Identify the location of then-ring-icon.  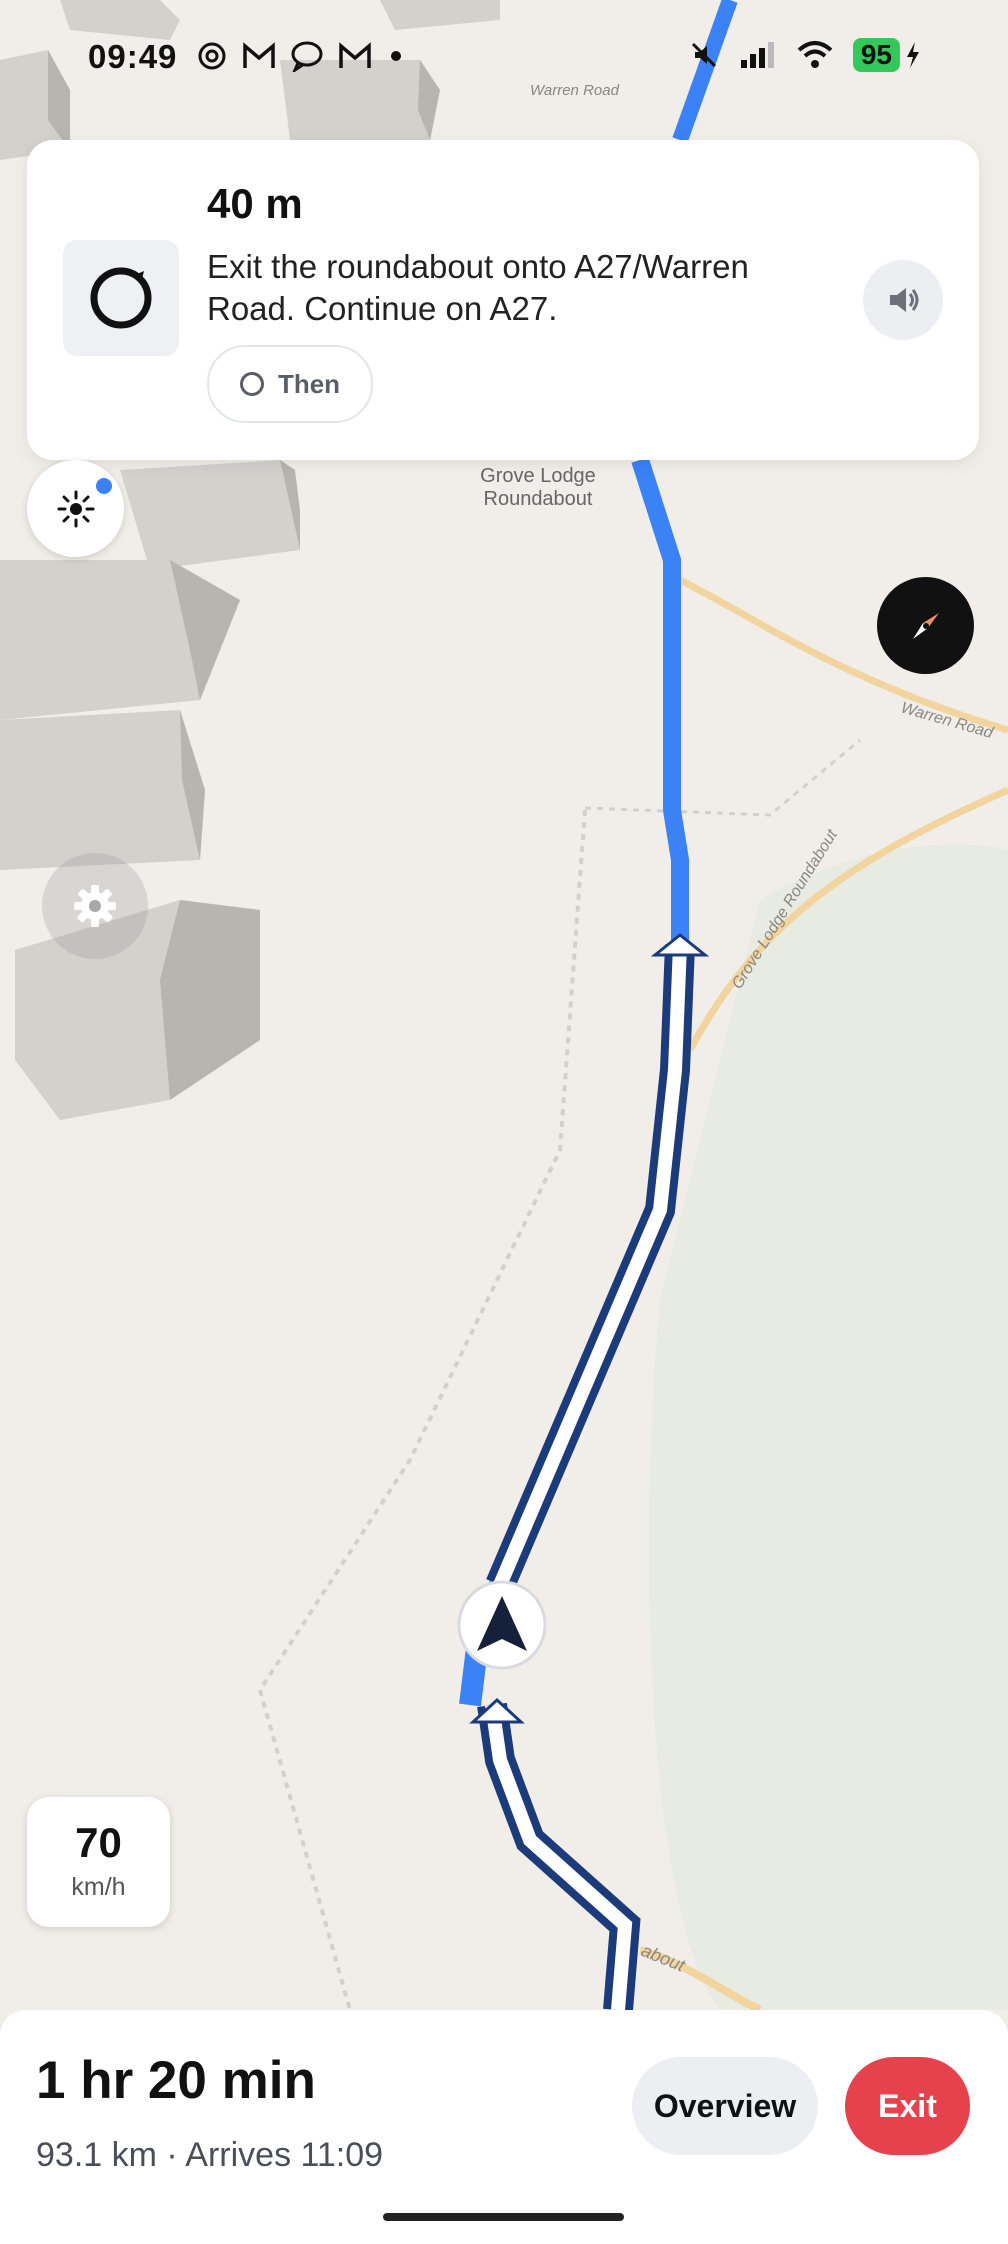
(251, 384).